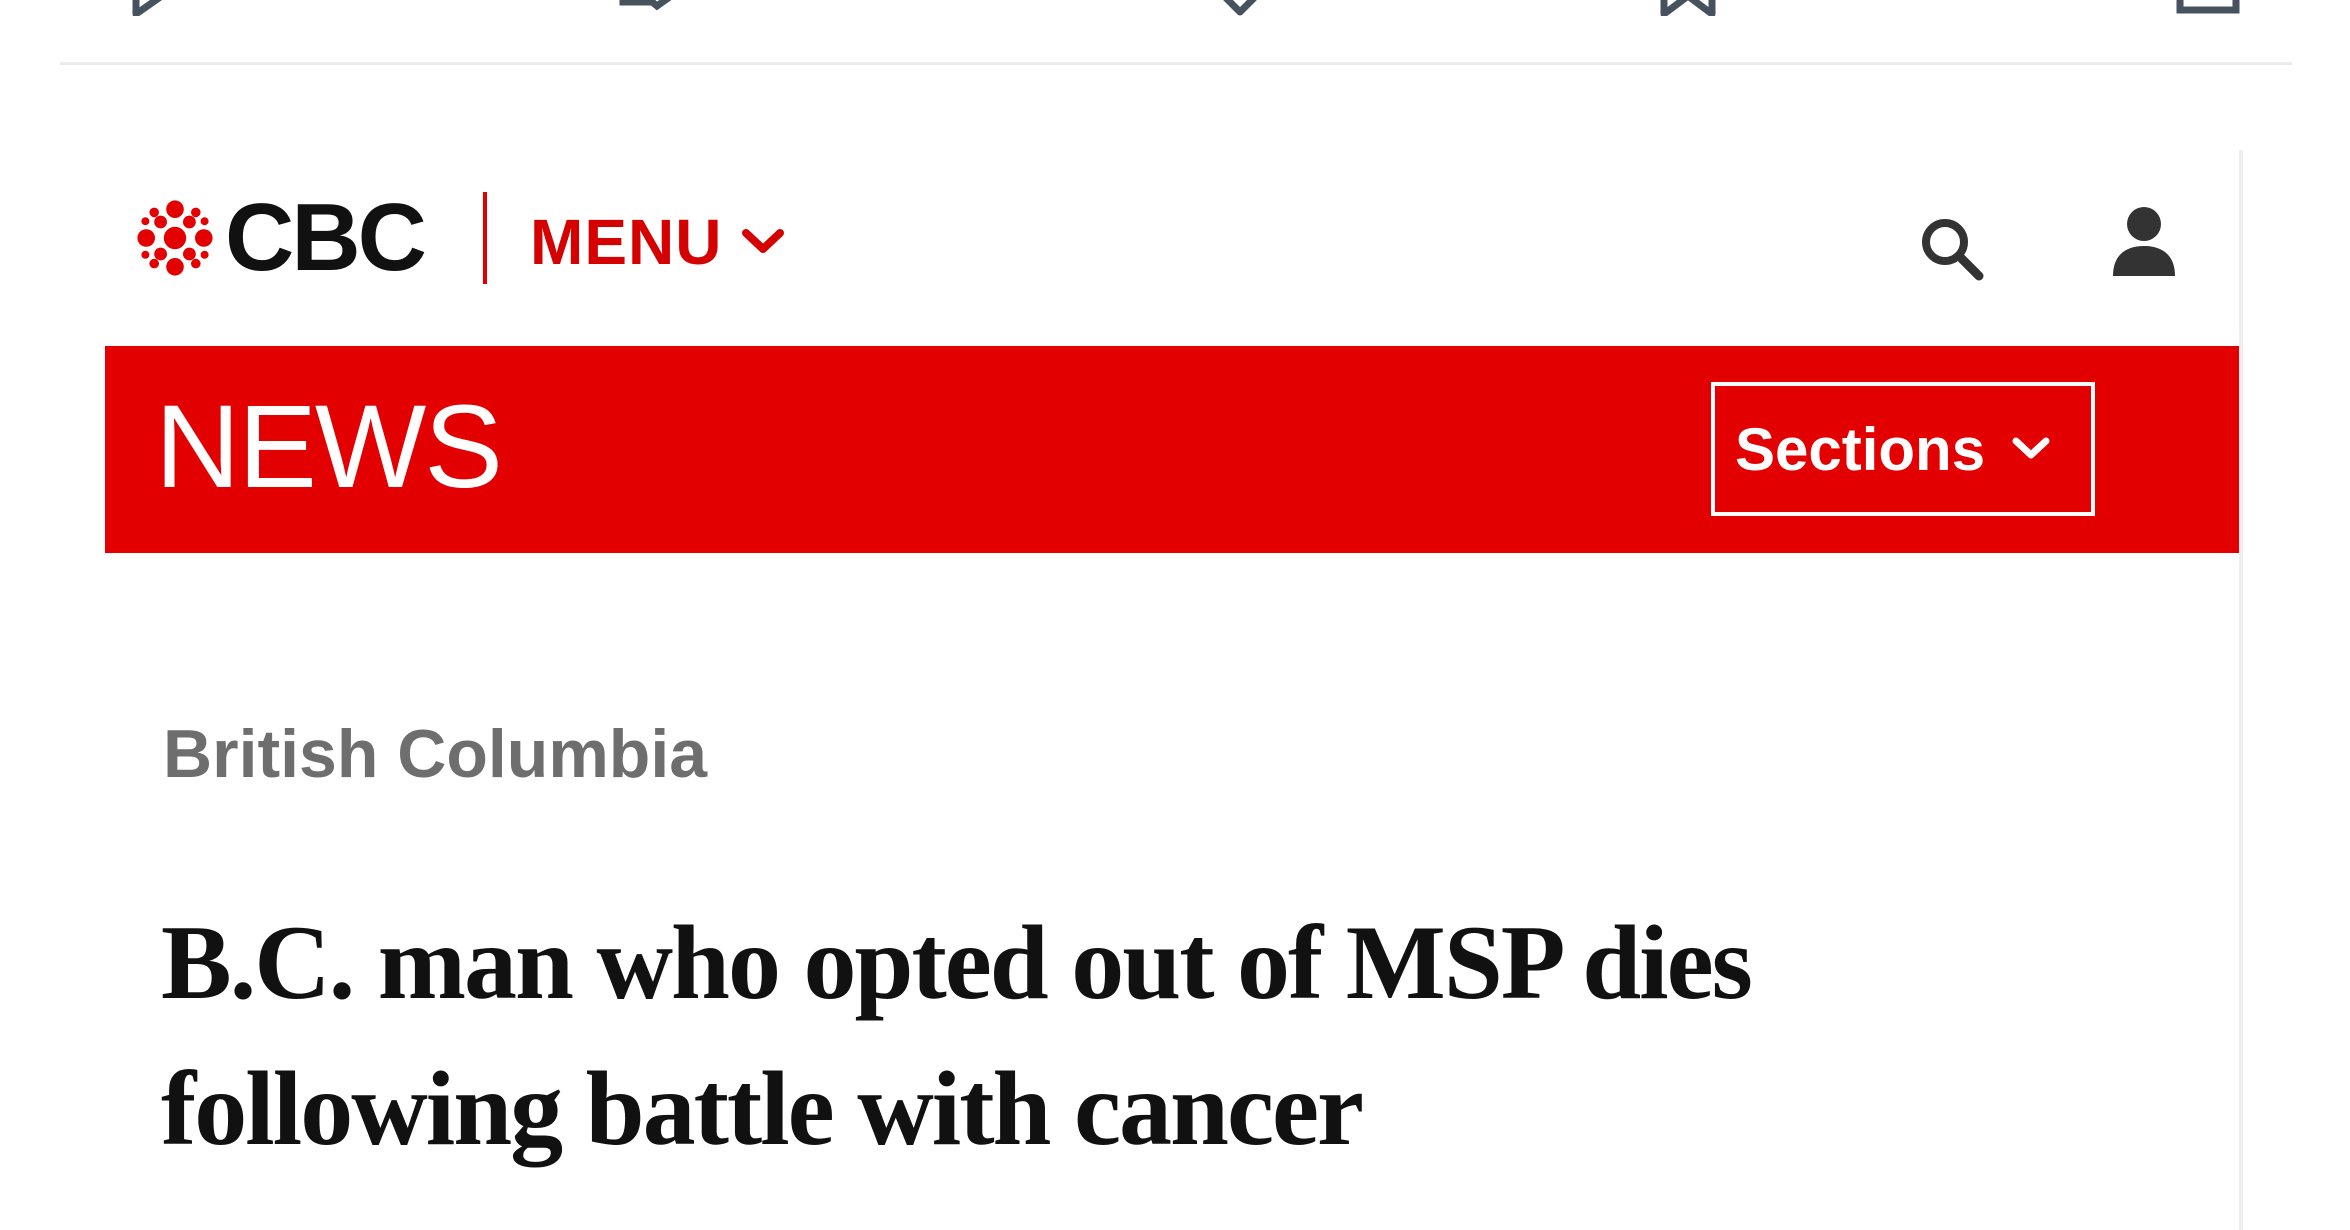  I want to click on menu-button: MENU, so click(658, 242).